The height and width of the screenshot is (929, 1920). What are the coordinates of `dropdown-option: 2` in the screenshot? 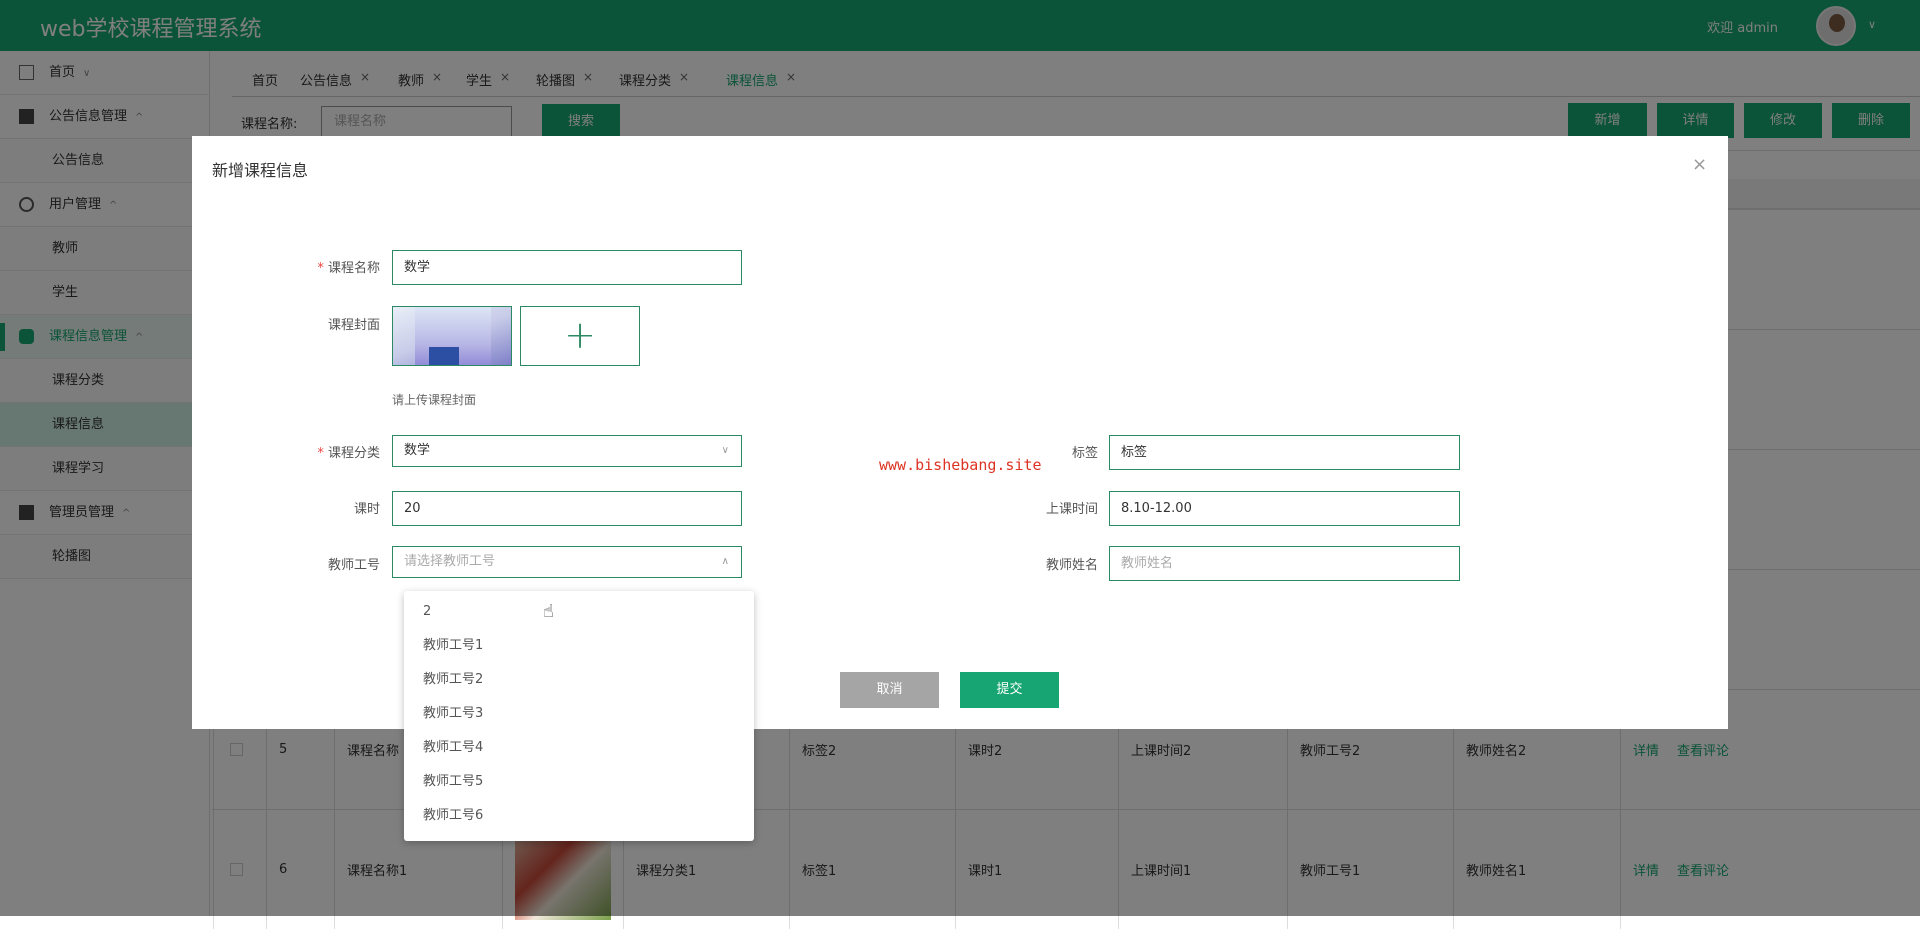 It's located at (427, 612).